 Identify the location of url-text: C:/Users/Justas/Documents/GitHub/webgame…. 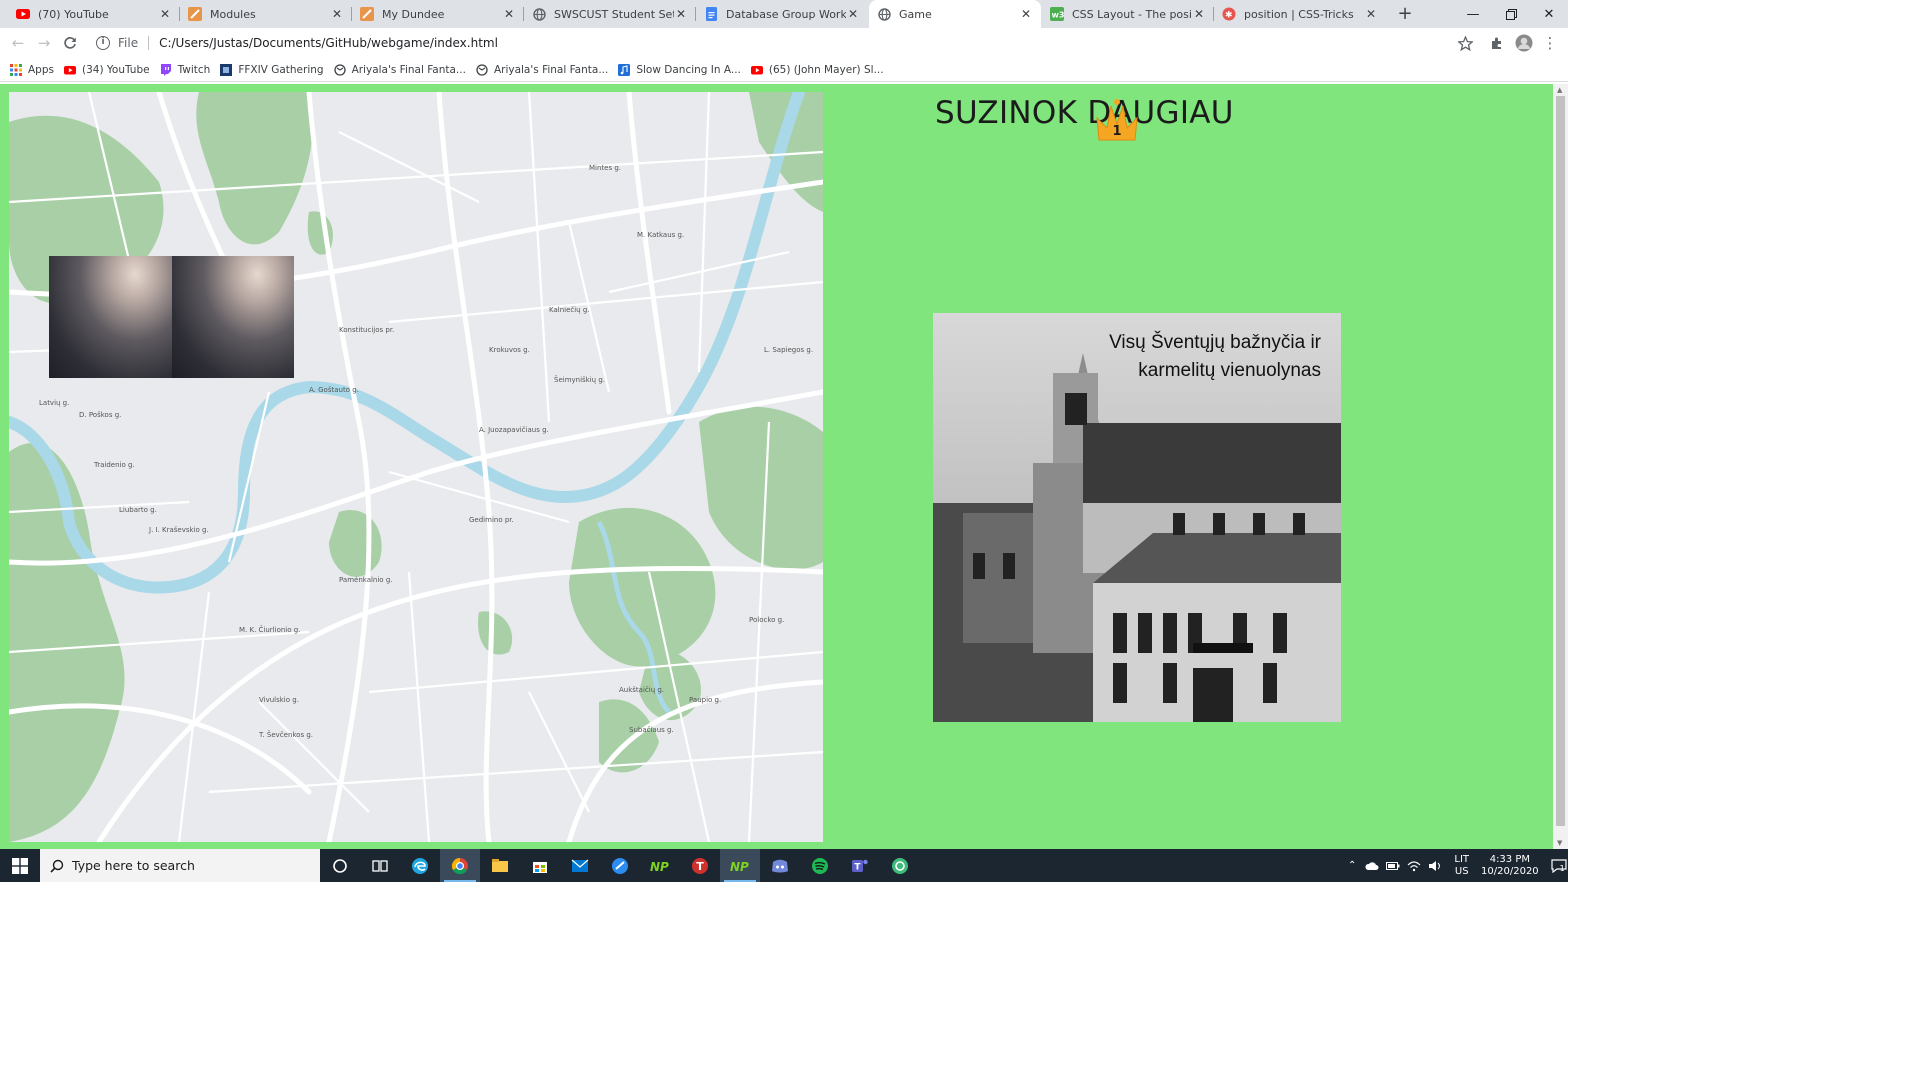
(328, 43).